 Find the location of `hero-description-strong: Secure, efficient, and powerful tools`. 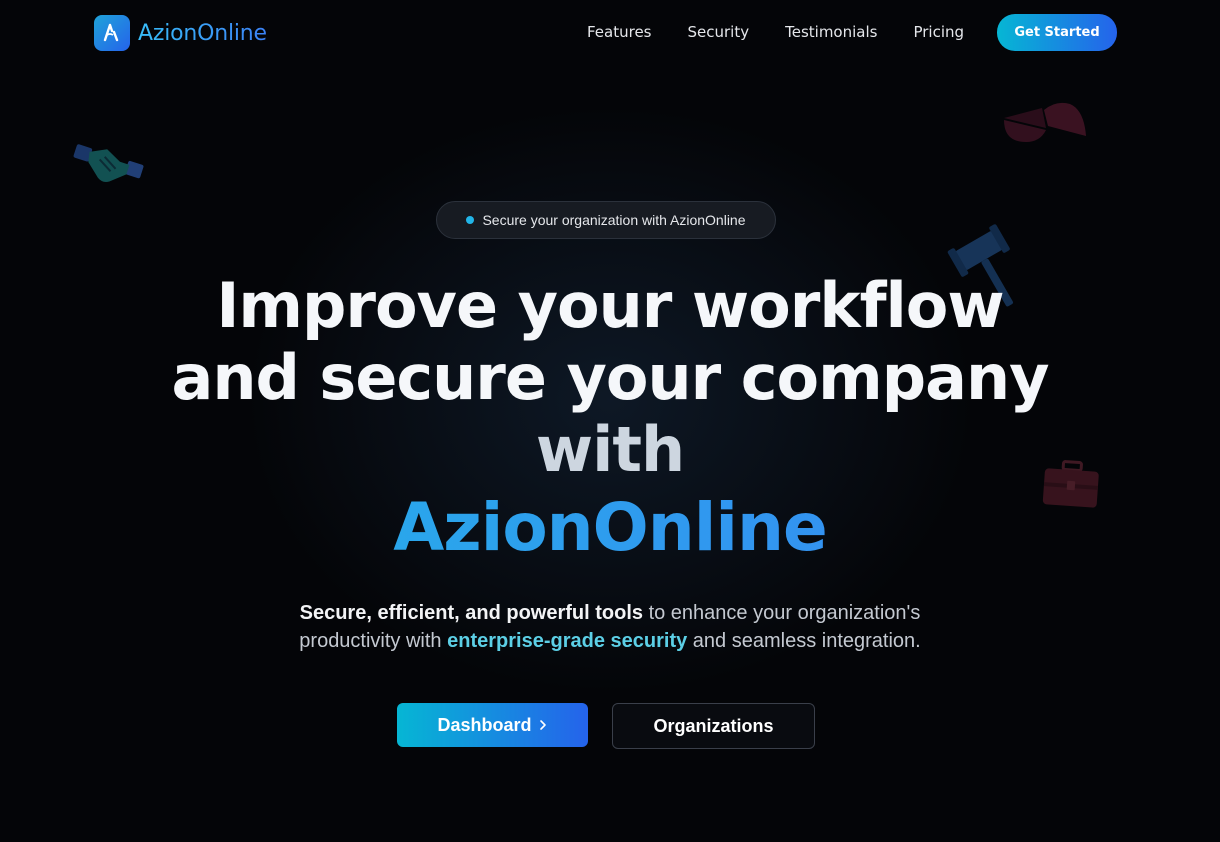

hero-description-strong: Secure, efficient, and powerful tools is located at coordinates (471, 613).